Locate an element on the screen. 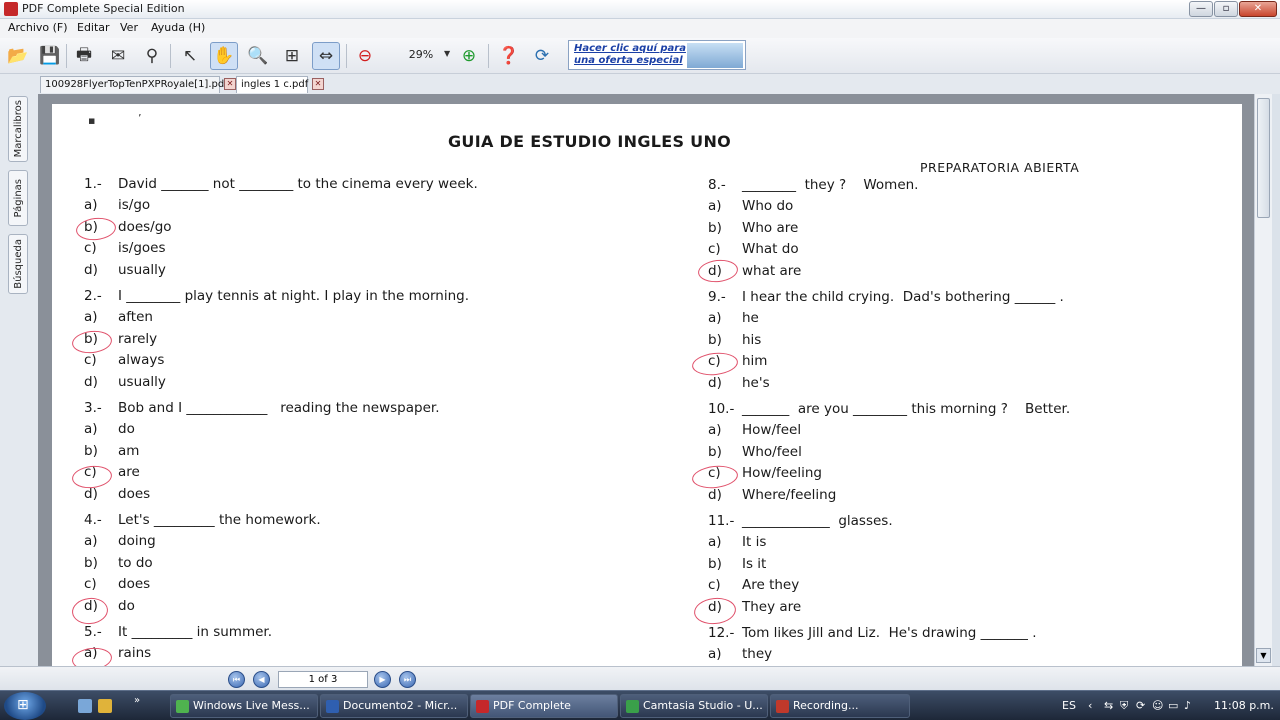 The width and height of the screenshot is (1280, 720). question-number: 2.- is located at coordinates (93, 296).